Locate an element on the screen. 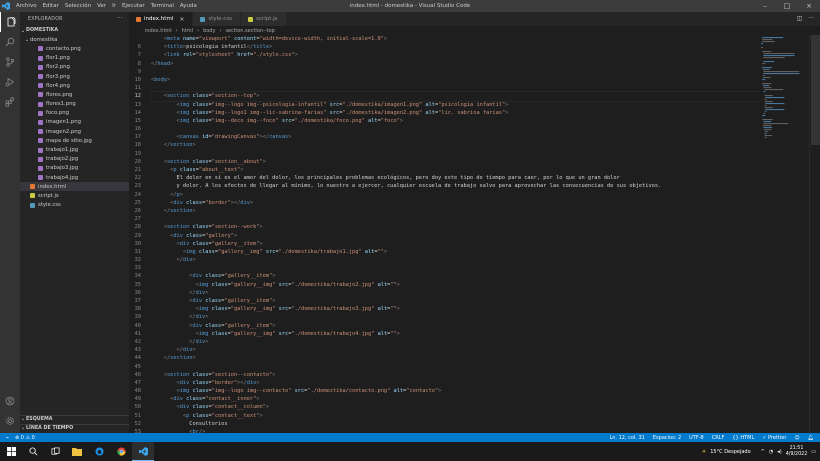 Image resolution: width=820 pixels, height=461 pixels. code-line: 44 </section> is located at coordinates (444, 358).